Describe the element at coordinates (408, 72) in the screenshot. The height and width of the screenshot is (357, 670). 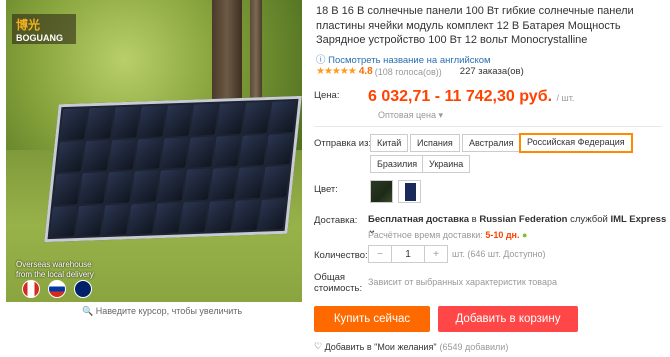
I see `rating-votes-link: (108 голоса(ов))` at that location.